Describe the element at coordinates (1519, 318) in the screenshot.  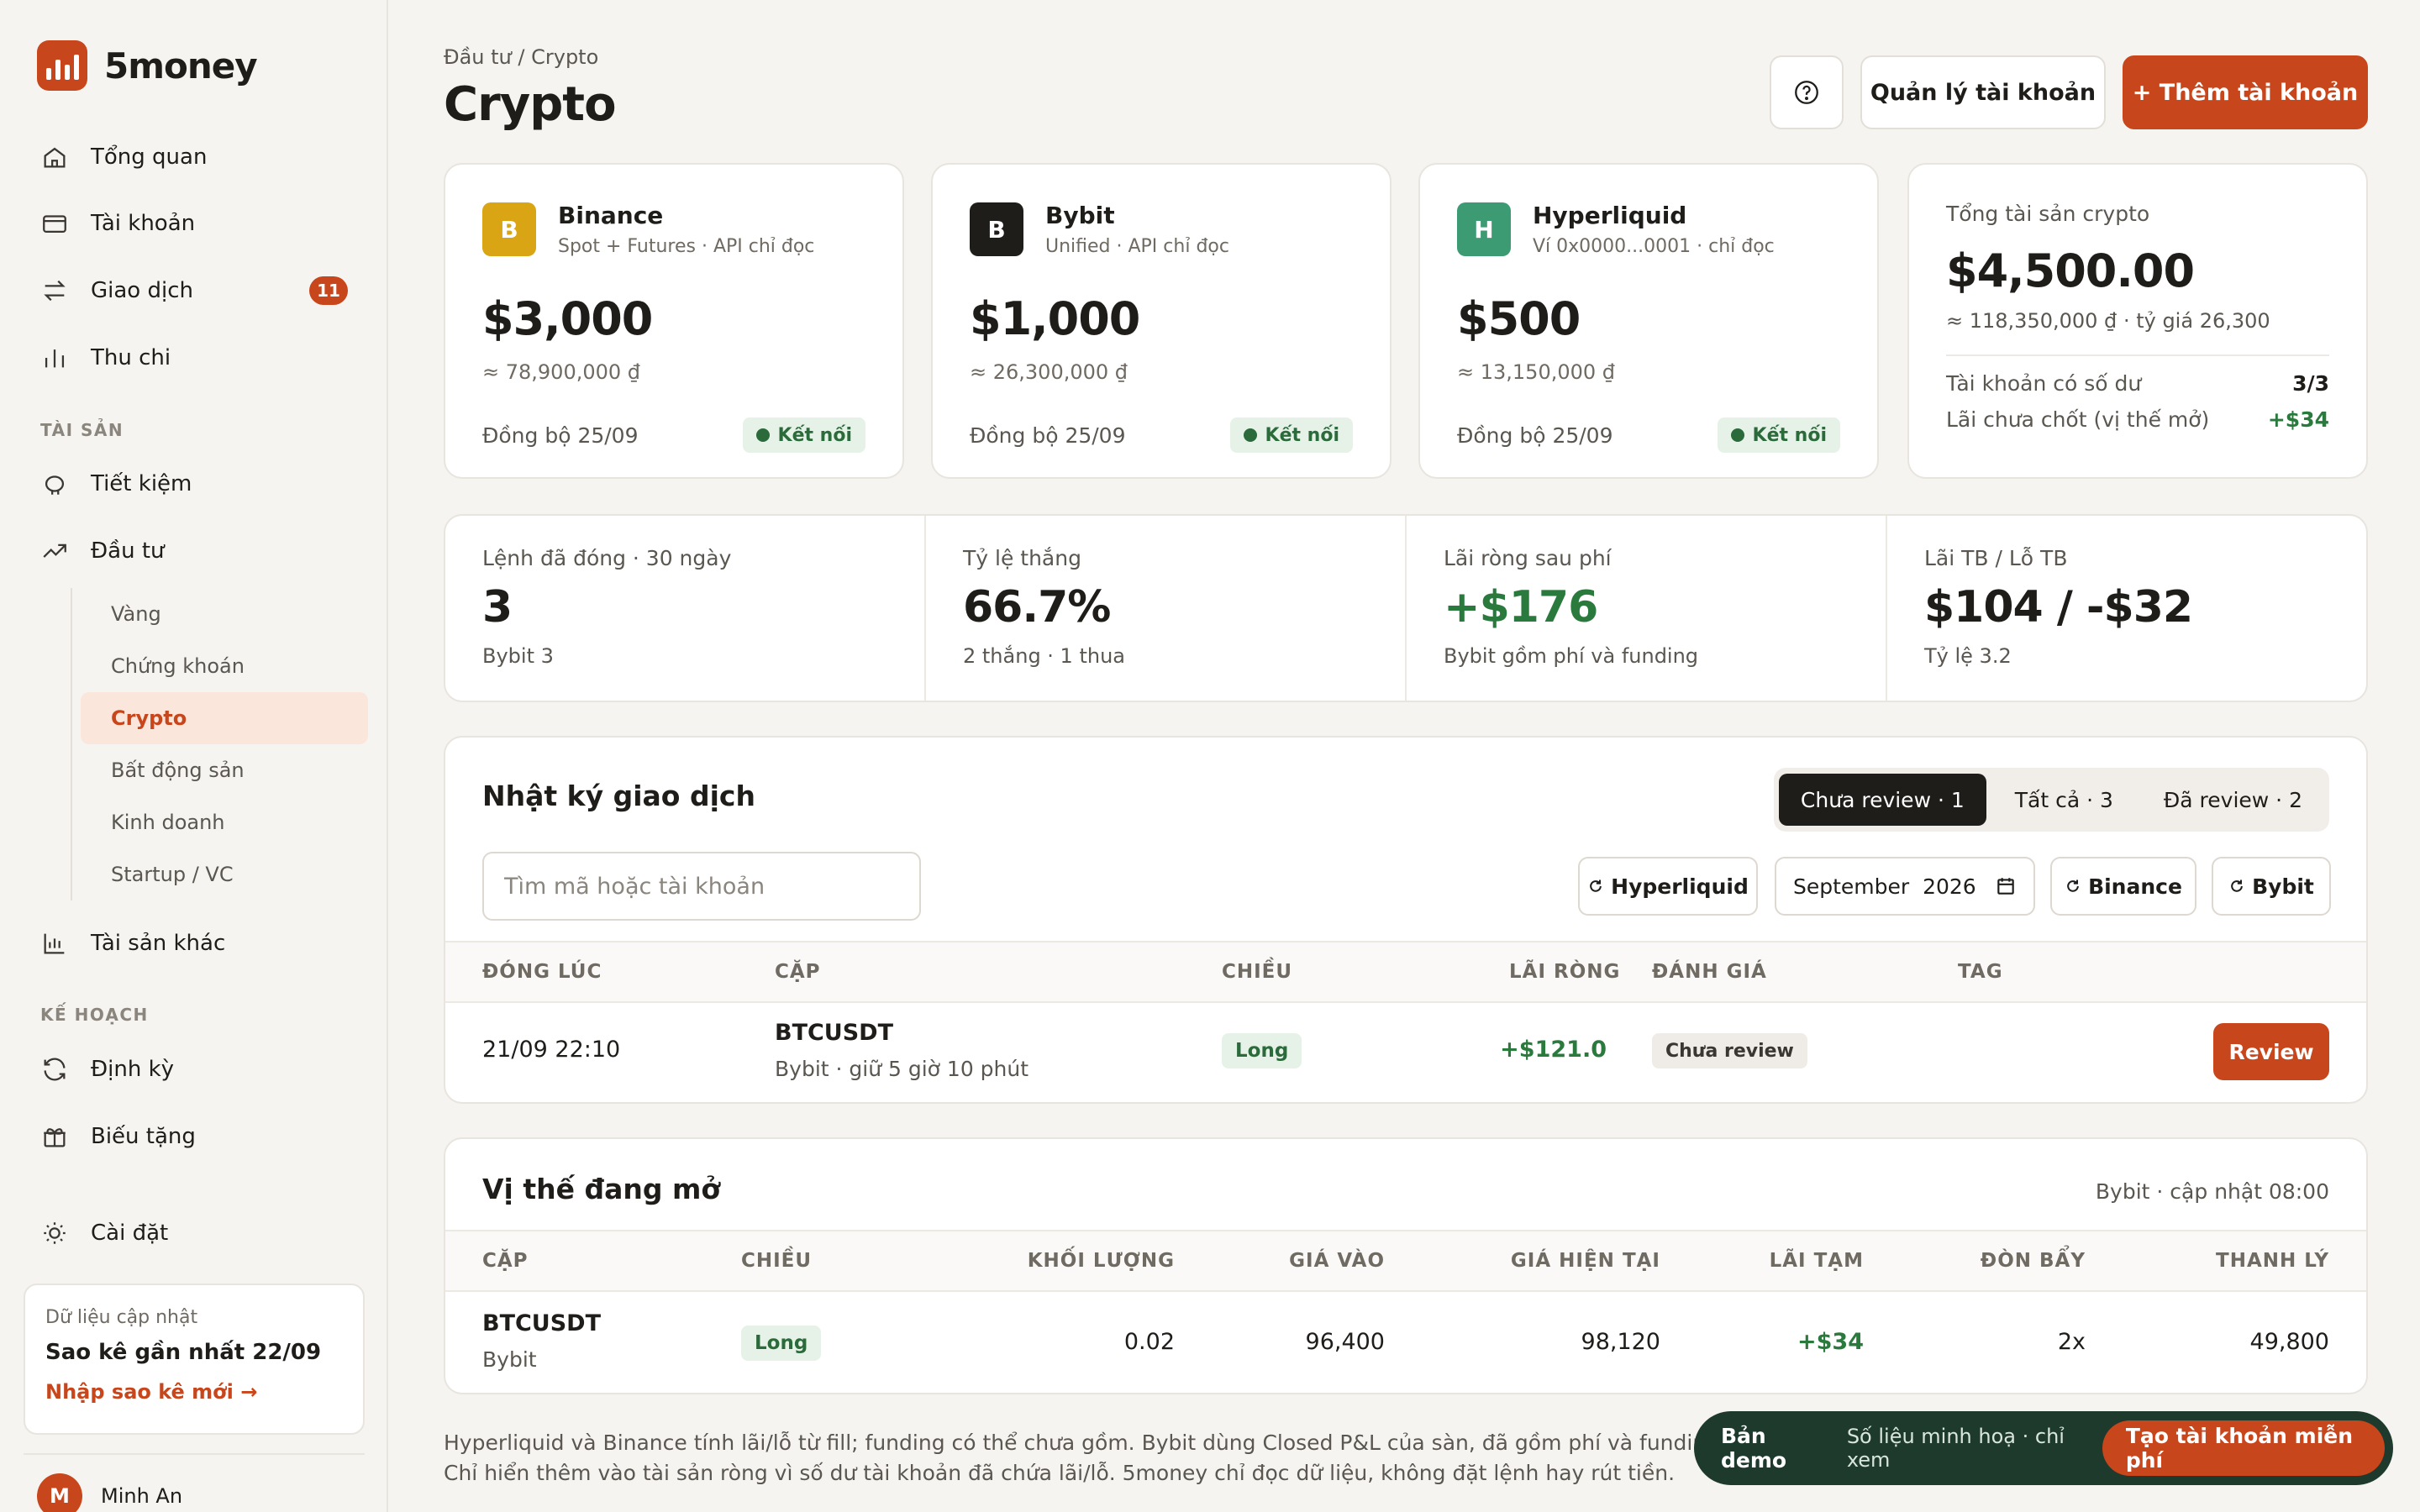
I see `exchange-balance-usd: $500` at that location.